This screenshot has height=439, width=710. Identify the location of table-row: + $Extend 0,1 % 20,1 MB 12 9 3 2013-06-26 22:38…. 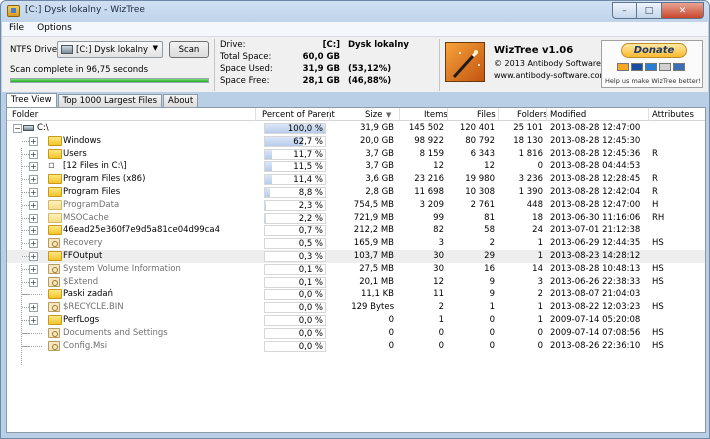
(356, 282).